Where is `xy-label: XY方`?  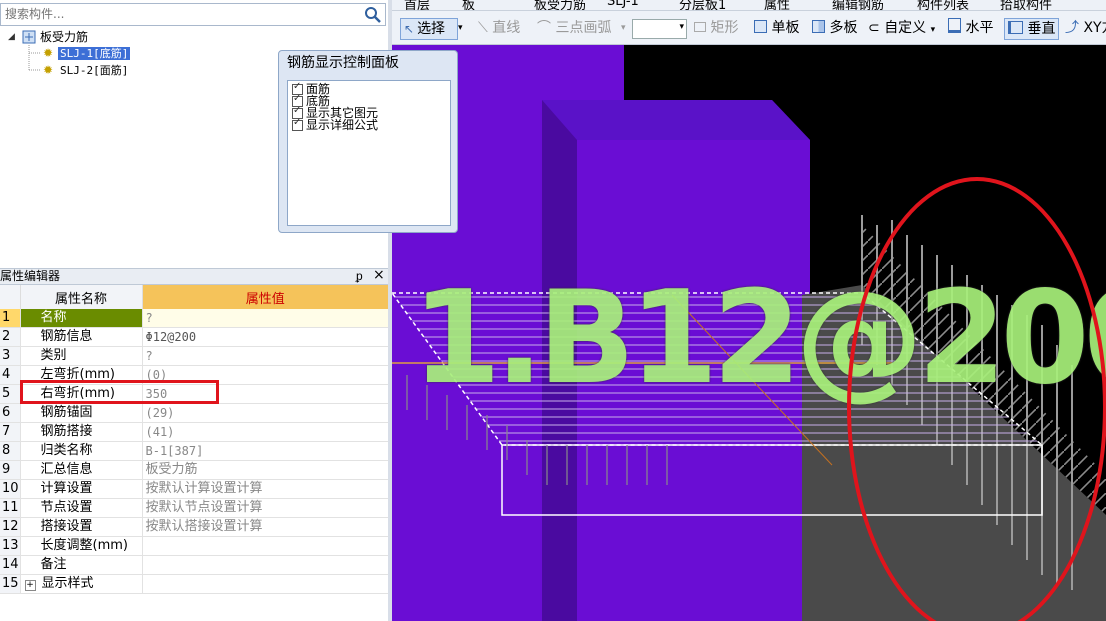 xy-label: XY方 is located at coordinates (1094, 28).